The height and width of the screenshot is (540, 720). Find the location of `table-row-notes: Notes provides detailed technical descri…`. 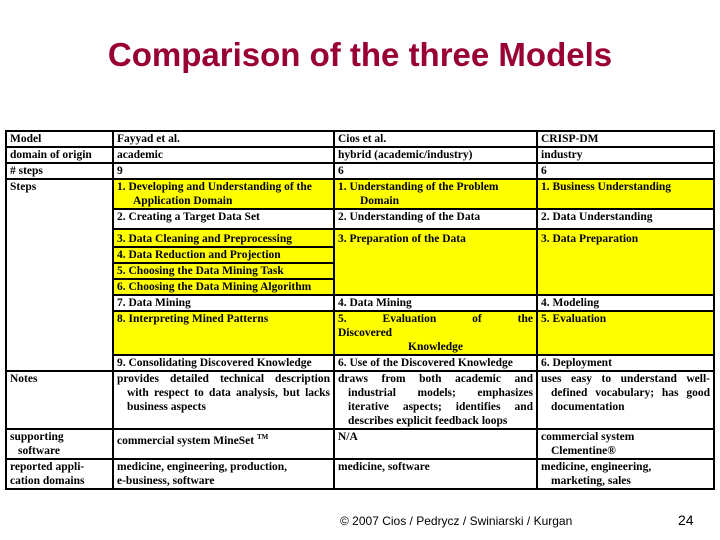

table-row-notes: Notes provides detailed technical descri… is located at coordinates (360, 400).